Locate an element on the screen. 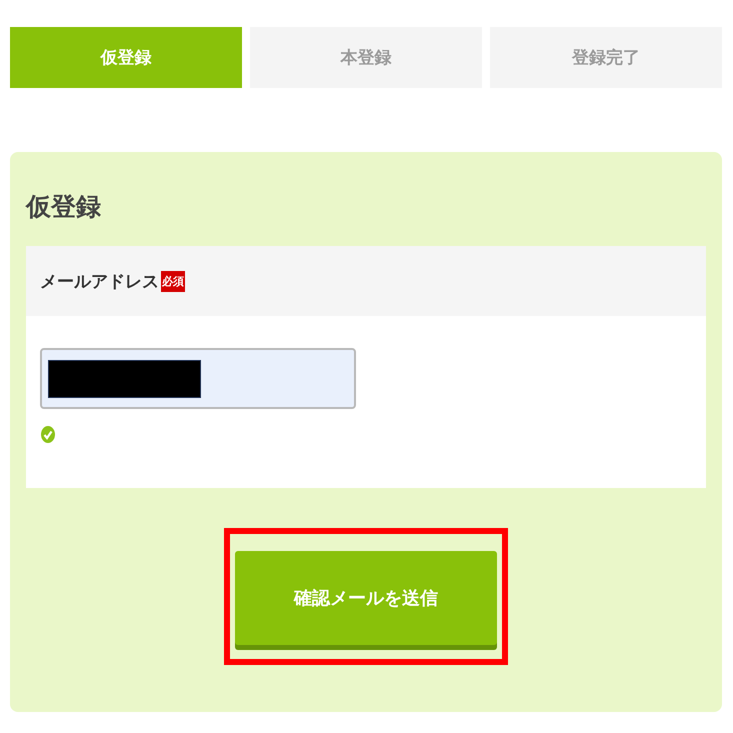 The width and height of the screenshot is (733, 733). email-field is located at coordinates (198, 378).